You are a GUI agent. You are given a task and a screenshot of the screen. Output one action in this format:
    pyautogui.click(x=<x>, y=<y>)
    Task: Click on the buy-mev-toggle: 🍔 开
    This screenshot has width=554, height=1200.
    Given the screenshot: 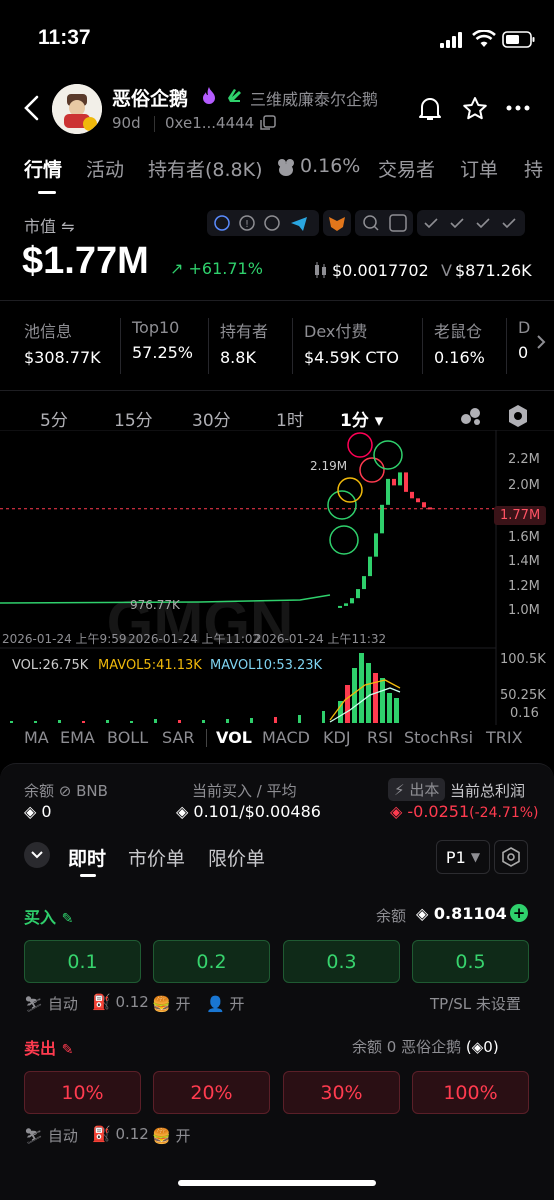 What is the action you would take?
    pyautogui.click(x=171, y=1003)
    